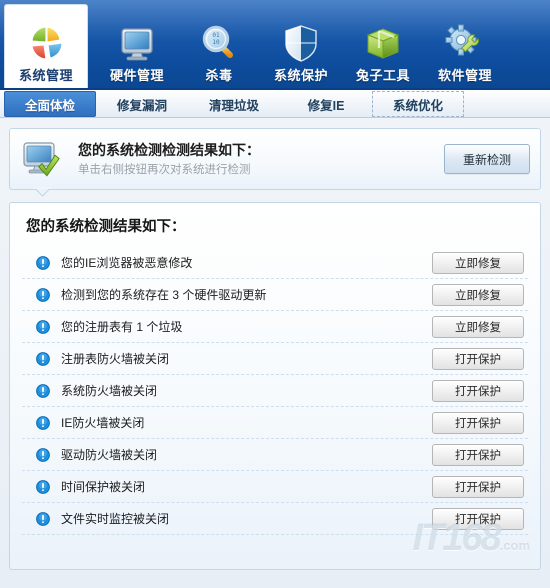 Image resolution: width=550 pixels, height=588 pixels. I want to click on svg-text: 10, so click(216, 42).